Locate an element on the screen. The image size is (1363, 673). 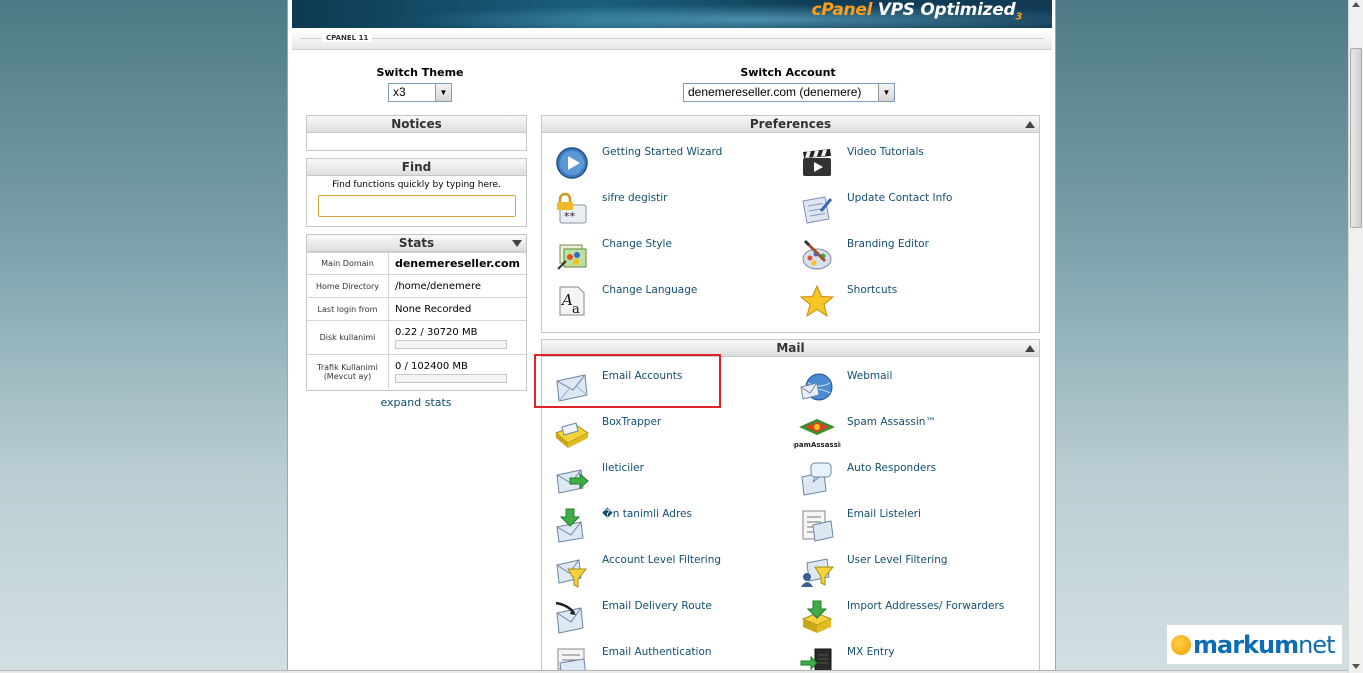
mail-import-addresses: Import Addresses/ Forwarders is located at coordinates (919, 622).